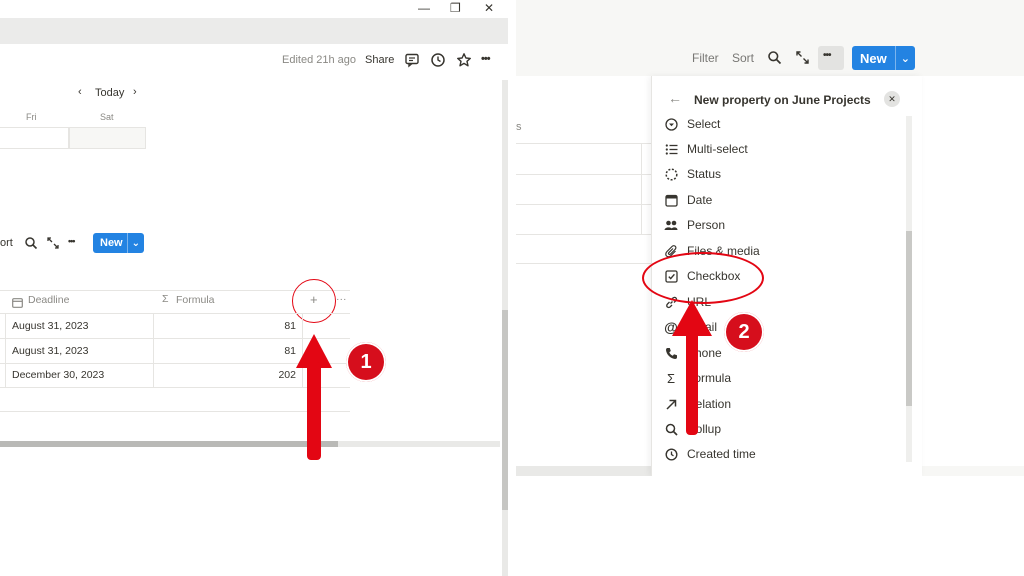 Image resolution: width=1024 pixels, height=576 pixels. I want to click on table-cell-deadline: December 30, 2023, so click(58, 375).